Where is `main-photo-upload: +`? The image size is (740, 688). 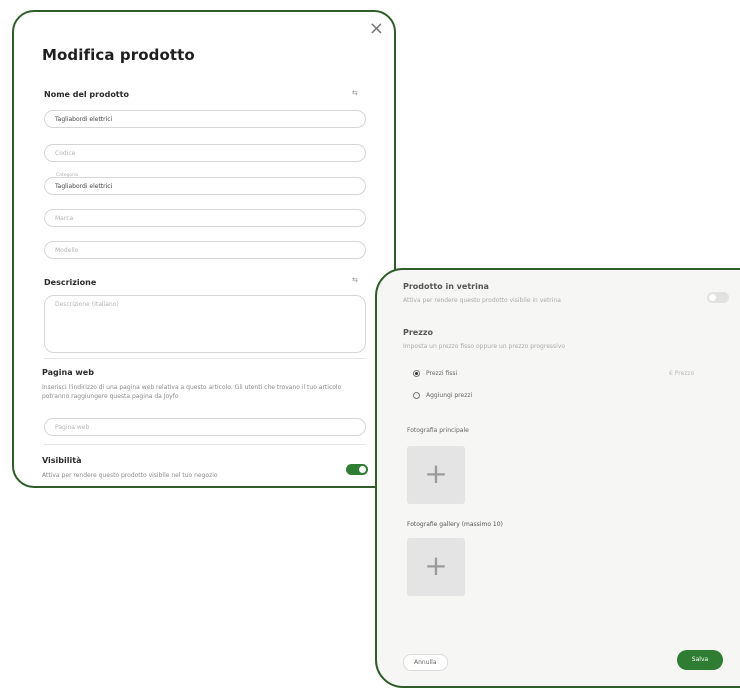 main-photo-upload: + is located at coordinates (436, 475).